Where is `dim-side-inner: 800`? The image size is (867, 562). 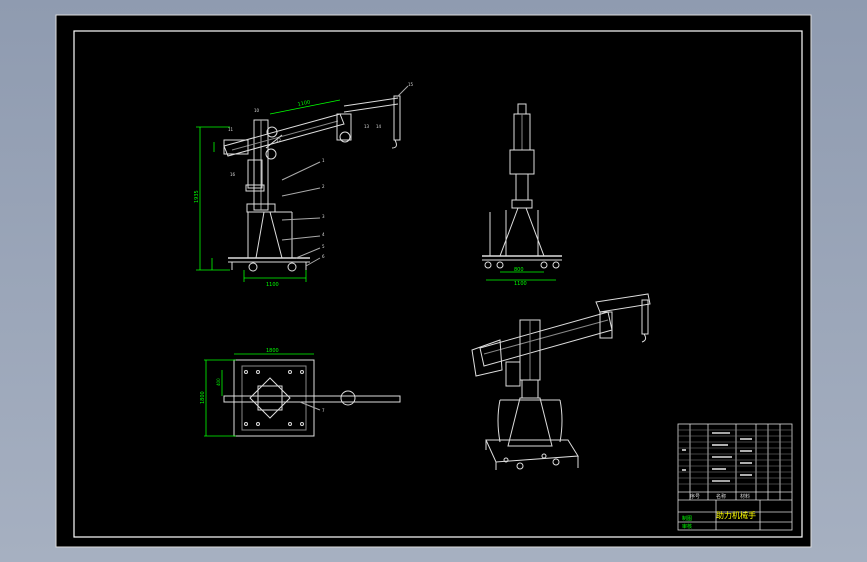
dim-side-inner: 800 is located at coordinates (519, 270).